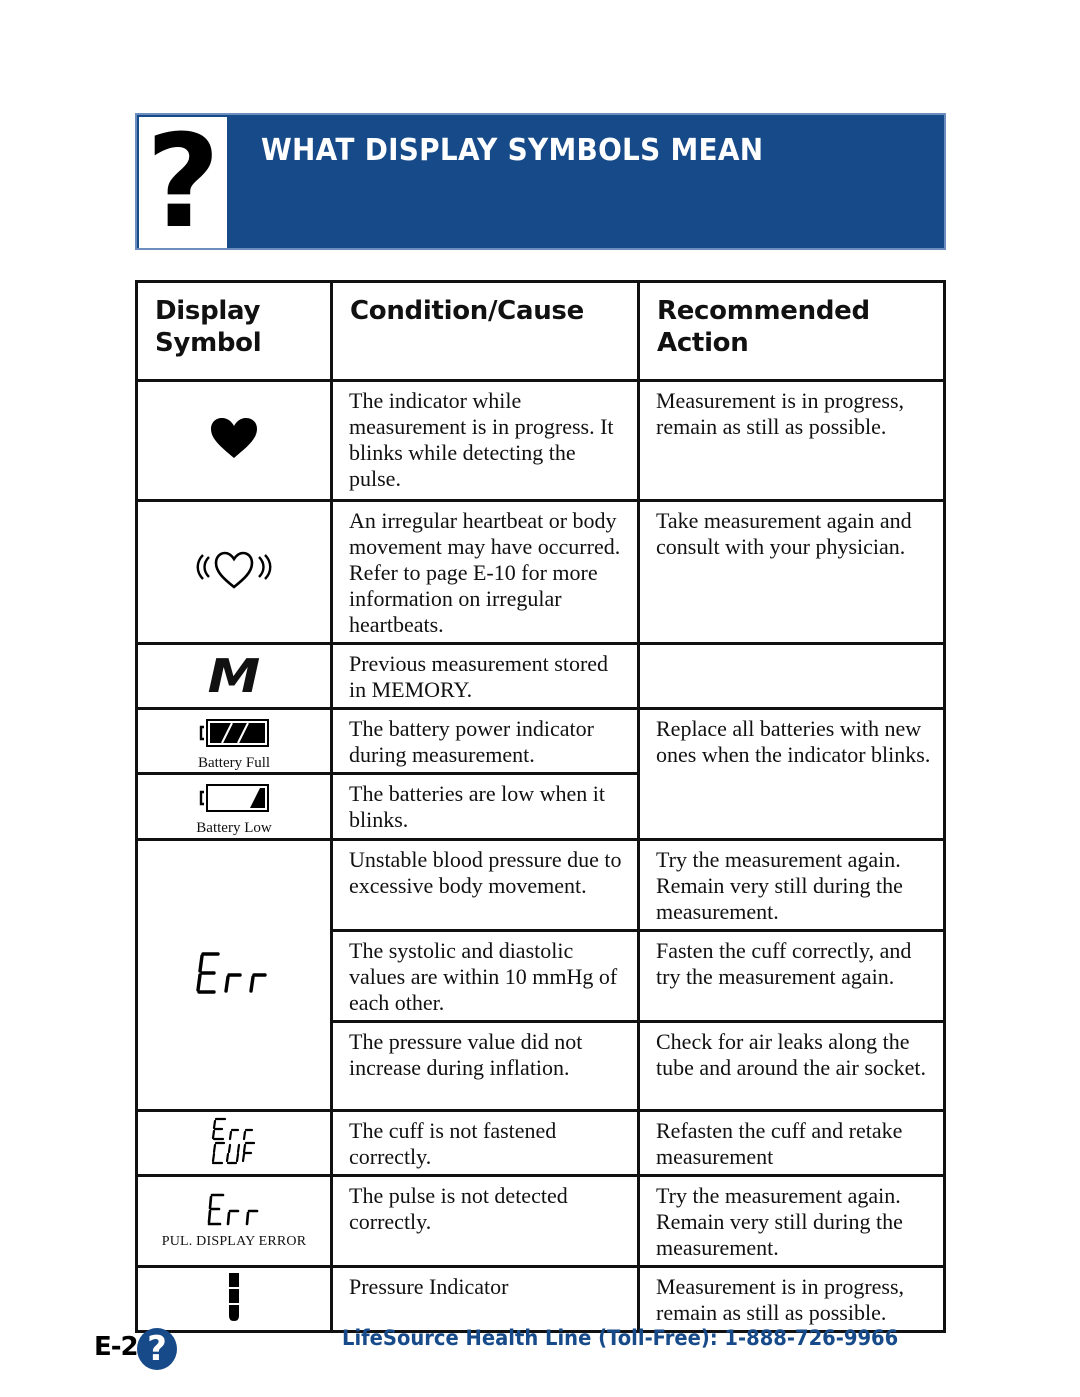  I want to click on heart-icon, so click(234, 438).